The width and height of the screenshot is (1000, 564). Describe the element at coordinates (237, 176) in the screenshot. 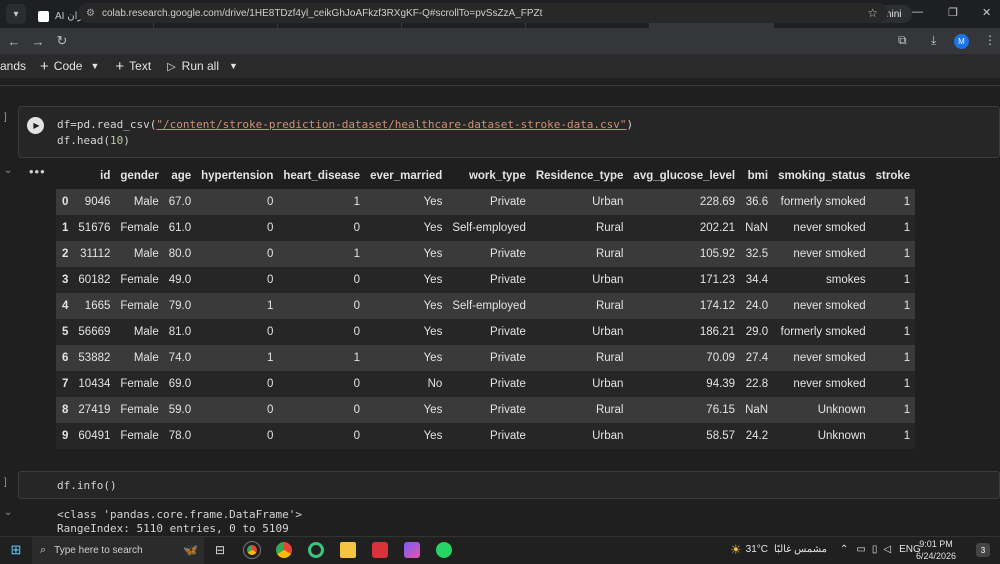

I see `column-header: hypertension` at that location.